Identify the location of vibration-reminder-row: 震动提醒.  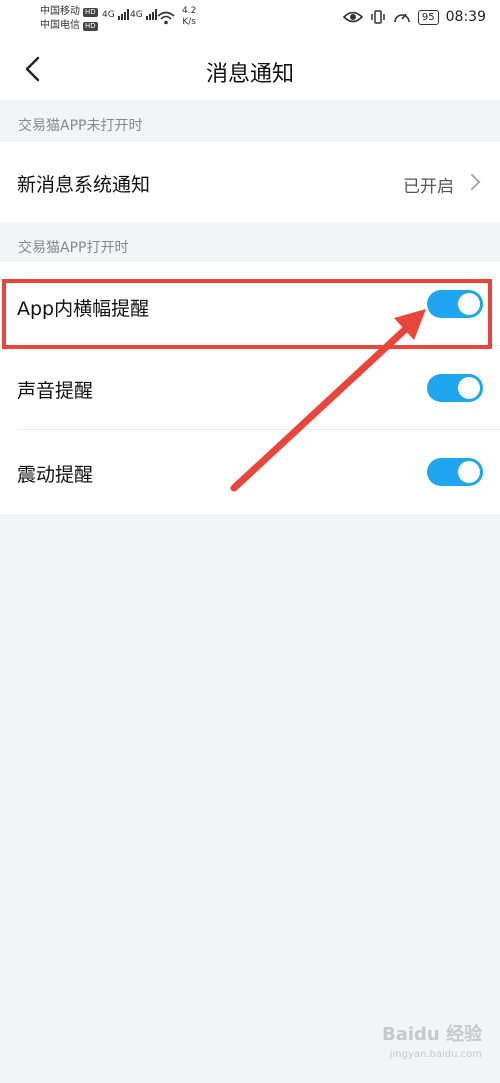
(250, 472).